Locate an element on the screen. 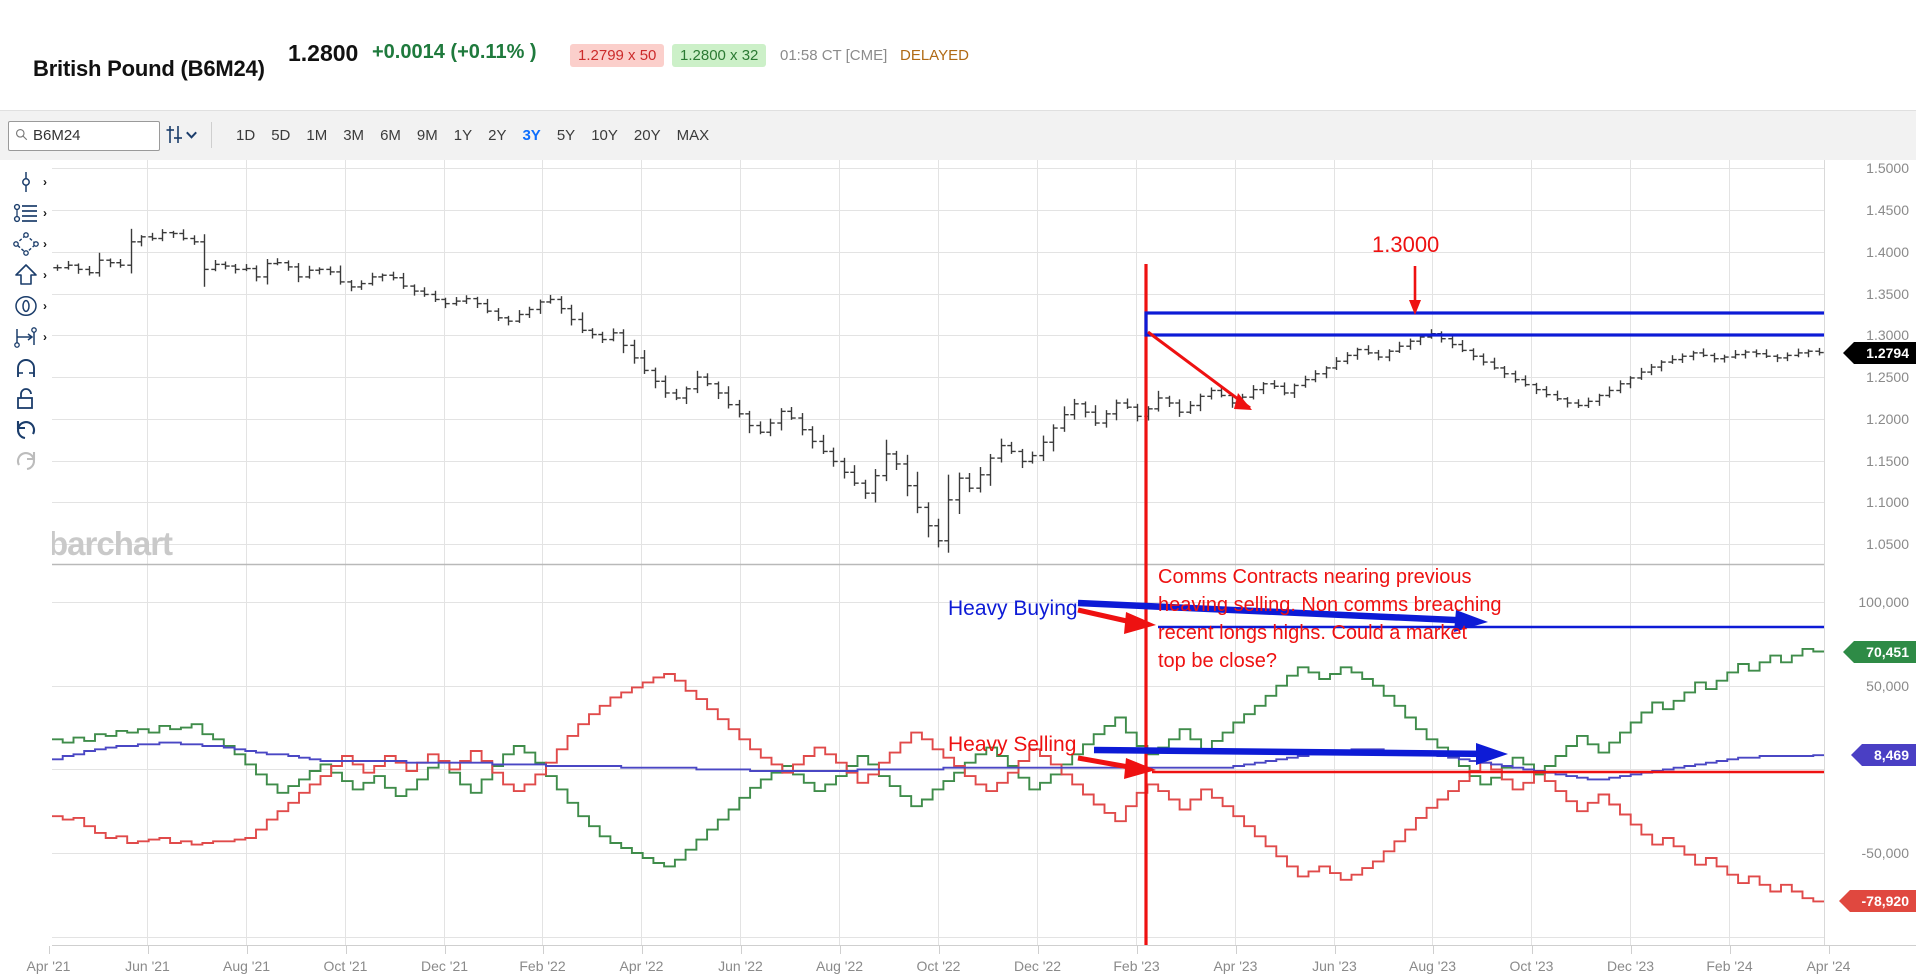  date-axis-tick: Apr '22 is located at coordinates (641, 966).